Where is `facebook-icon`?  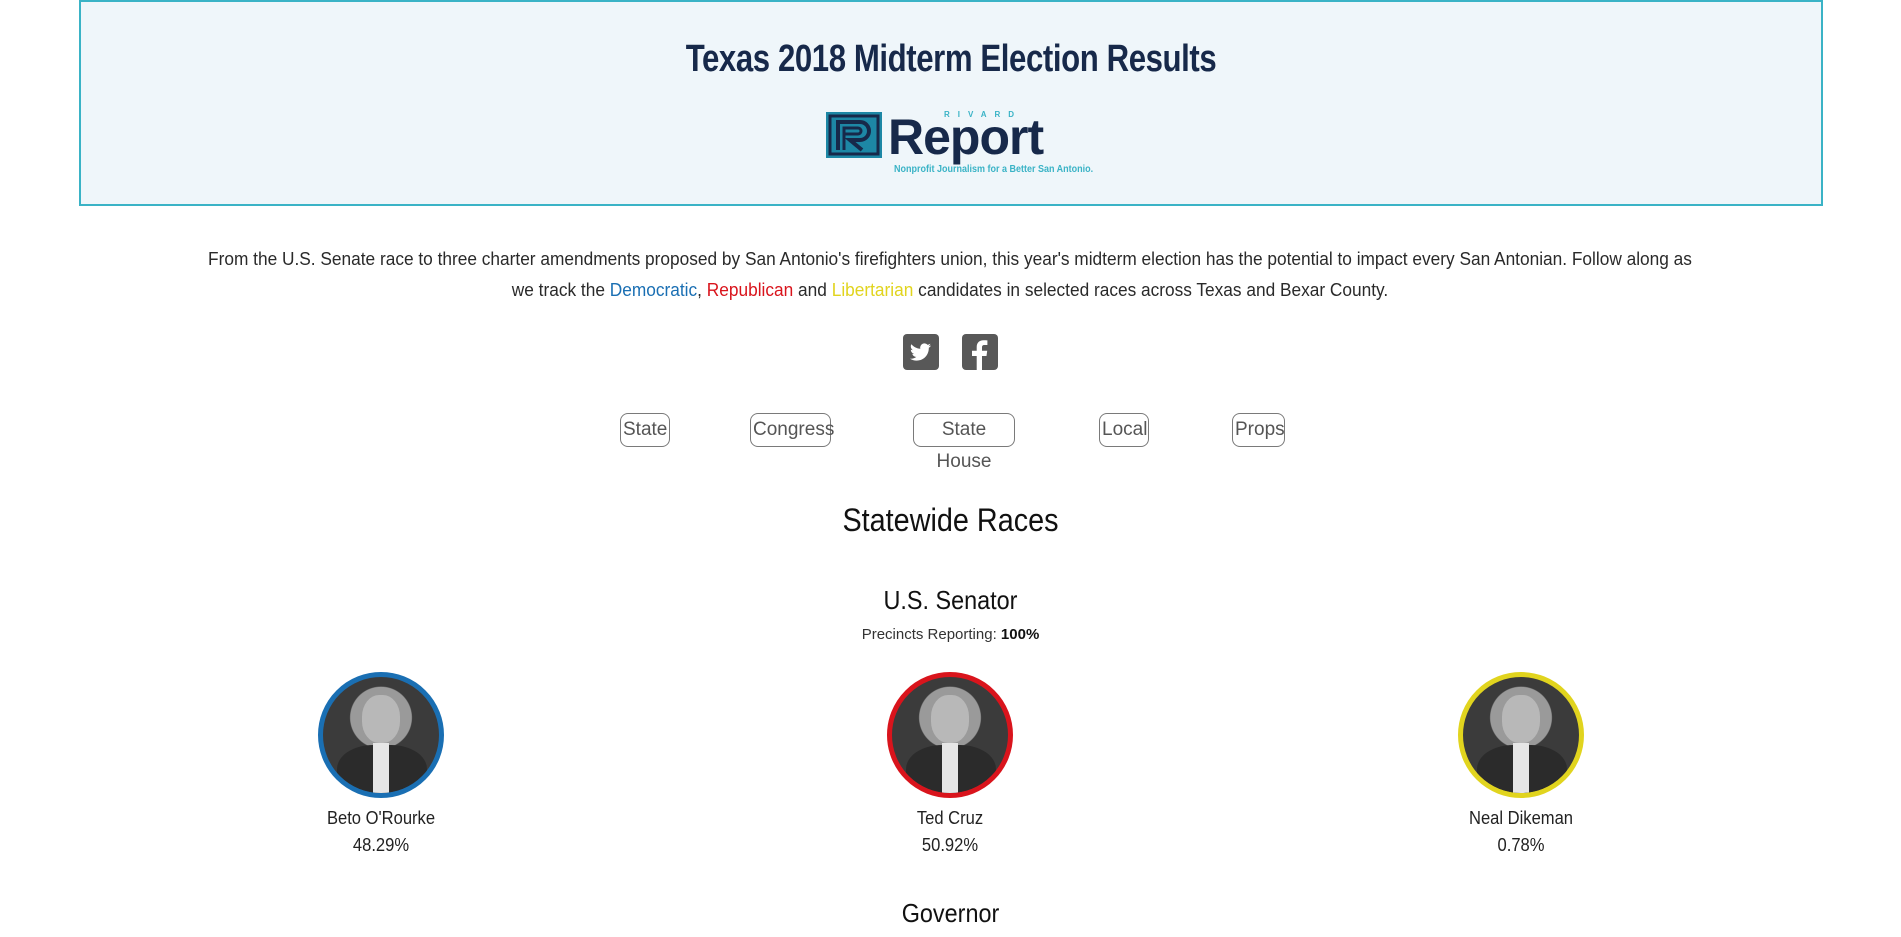 facebook-icon is located at coordinates (980, 352).